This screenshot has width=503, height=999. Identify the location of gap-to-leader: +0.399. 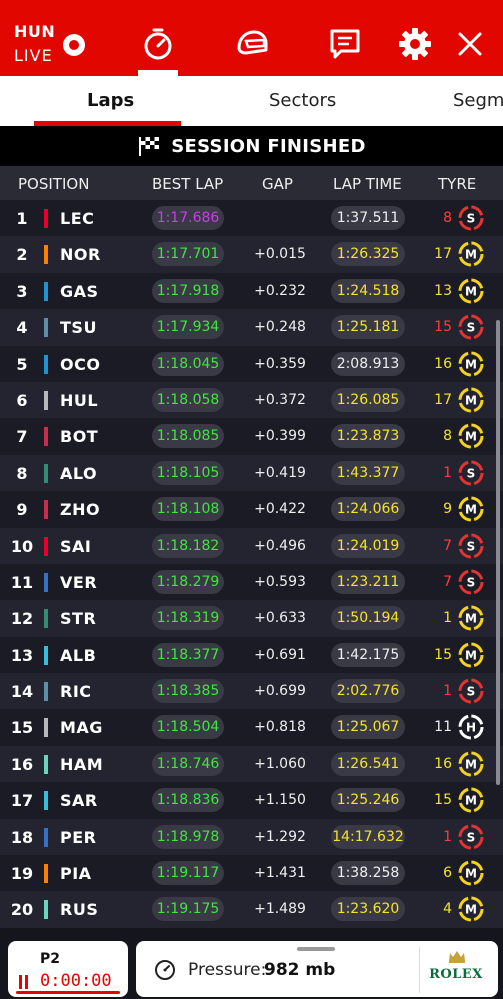
(280, 436).